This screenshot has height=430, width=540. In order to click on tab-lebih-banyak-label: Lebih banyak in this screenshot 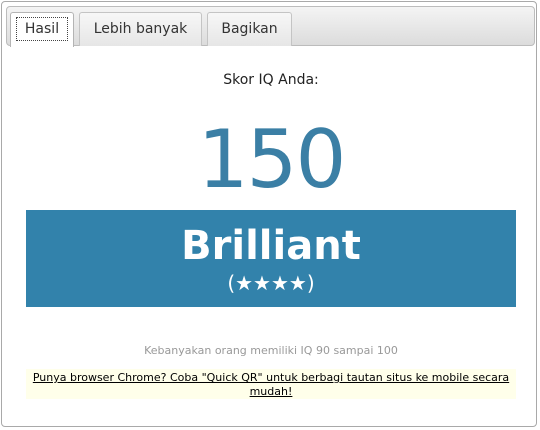, I will do `click(140, 29)`.